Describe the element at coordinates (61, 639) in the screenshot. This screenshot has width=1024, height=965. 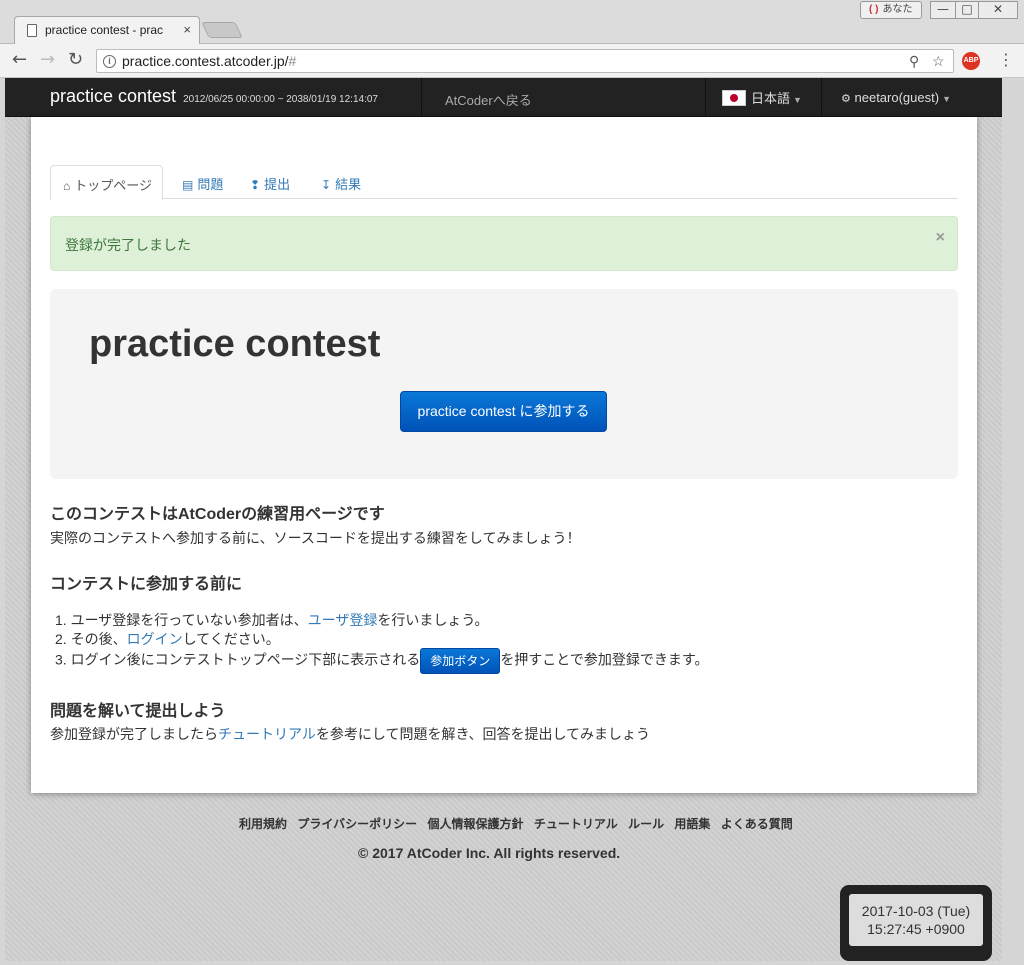
I see `list-number: 2.` at that location.